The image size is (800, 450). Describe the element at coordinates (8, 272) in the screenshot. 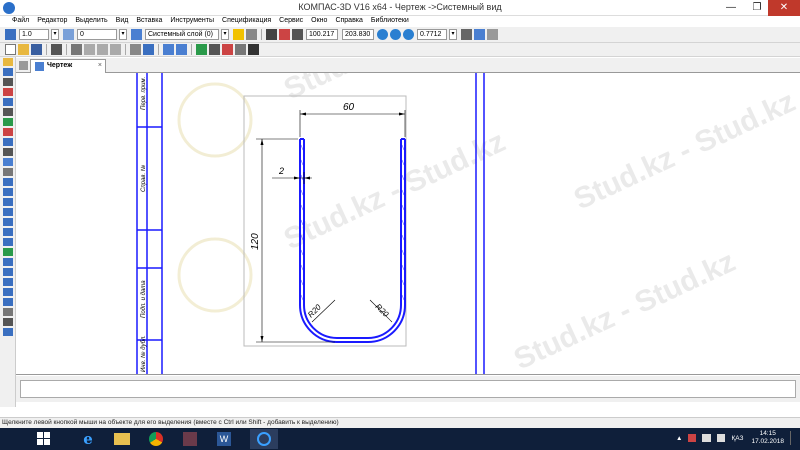

I see `offset-tool-icon` at that location.